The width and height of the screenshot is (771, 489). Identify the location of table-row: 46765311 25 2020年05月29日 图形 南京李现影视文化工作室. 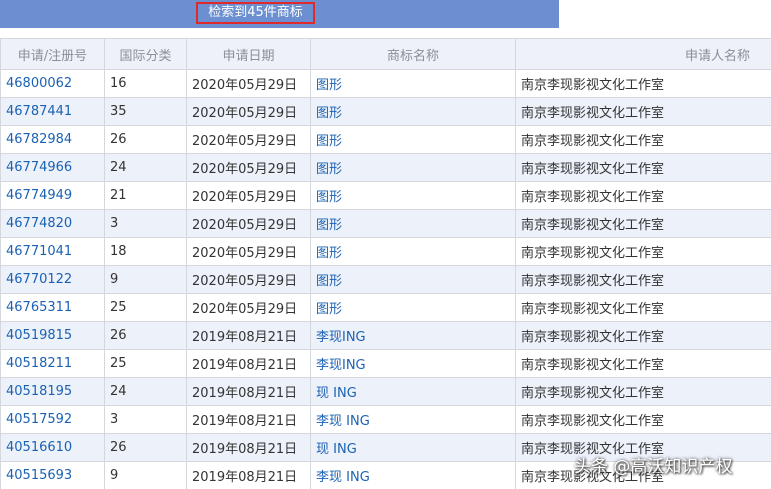
(385, 307).